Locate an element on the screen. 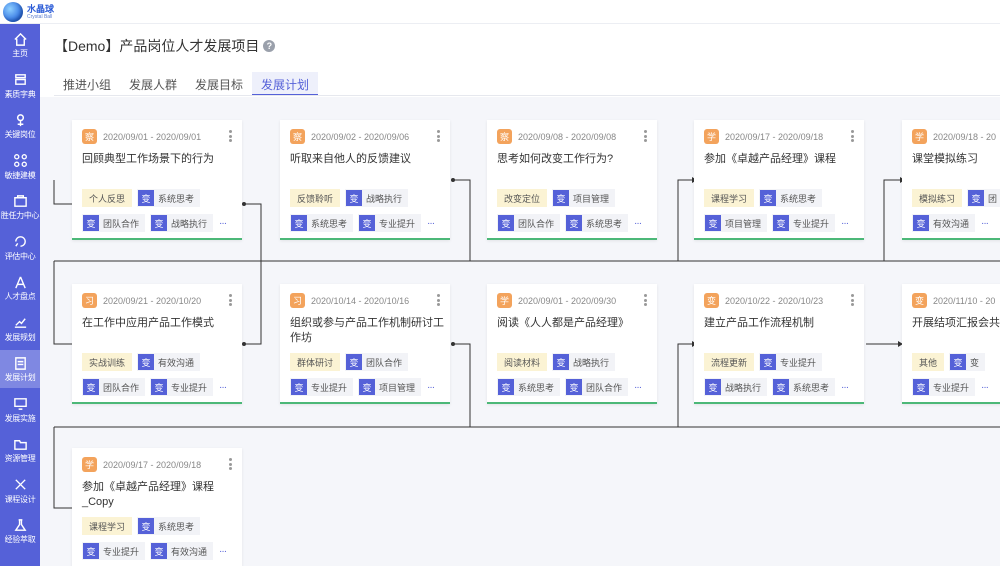  activity-type-badge: 习 is located at coordinates (89, 300).